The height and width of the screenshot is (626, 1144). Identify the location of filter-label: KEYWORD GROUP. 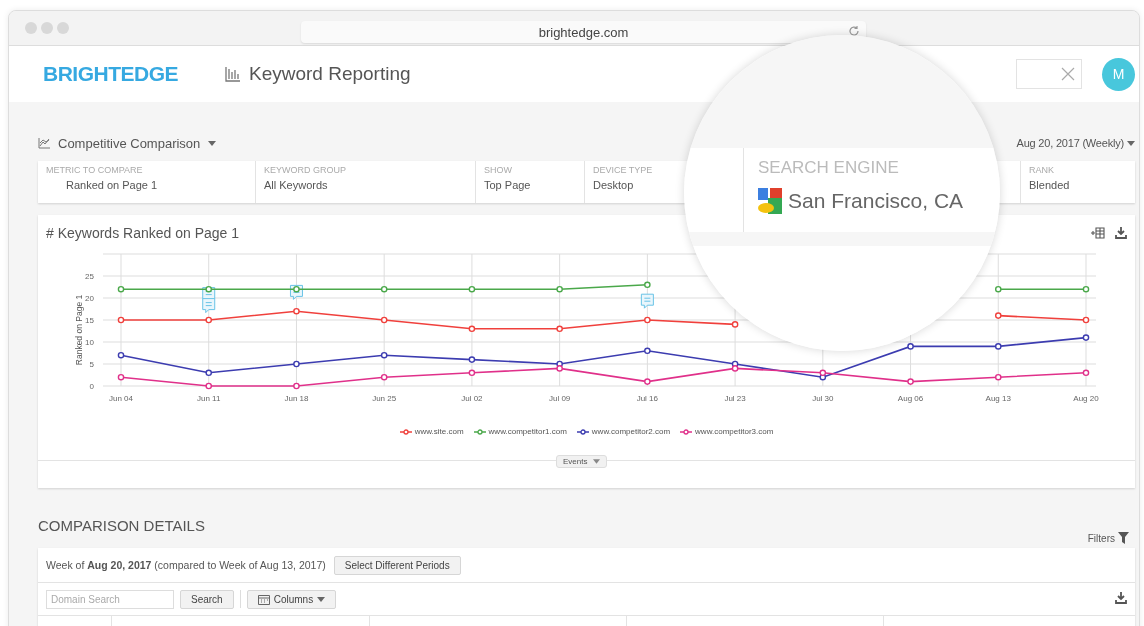
(305, 170).